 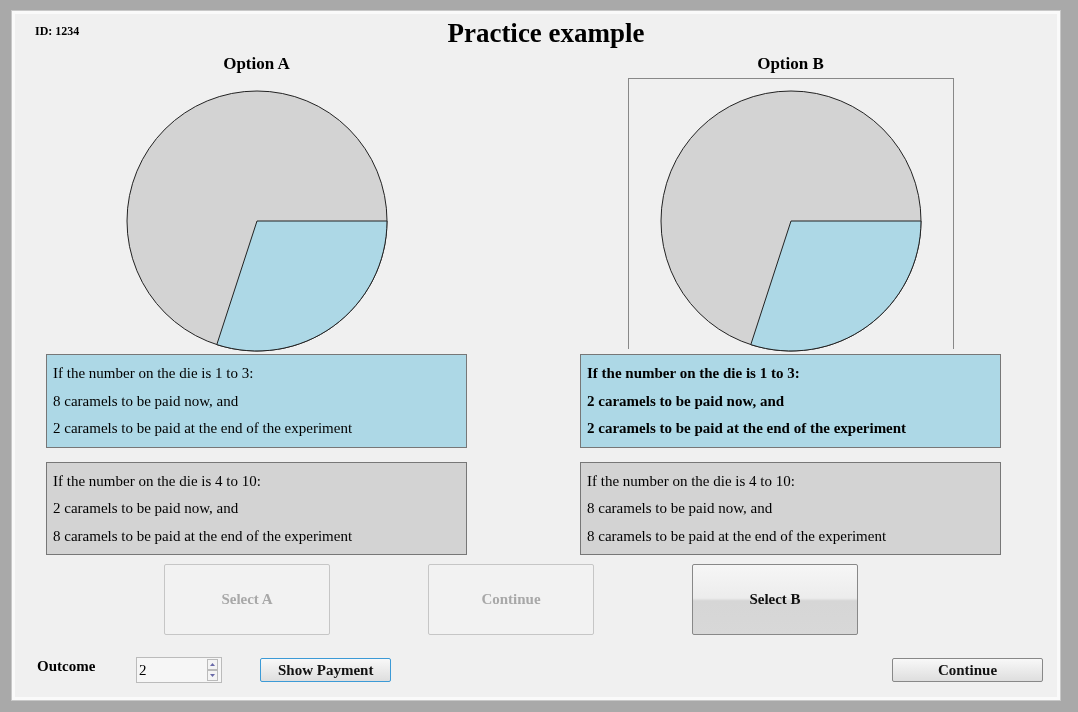 I want to click on participant-id: ID: 1234, so click(x=57, y=31).